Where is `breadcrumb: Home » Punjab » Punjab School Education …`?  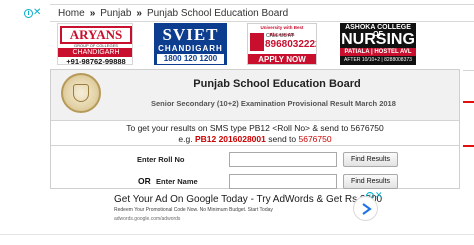
breadcrumb: Home » Punjab » Punjab School Education … is located at coordinates (262, 13).